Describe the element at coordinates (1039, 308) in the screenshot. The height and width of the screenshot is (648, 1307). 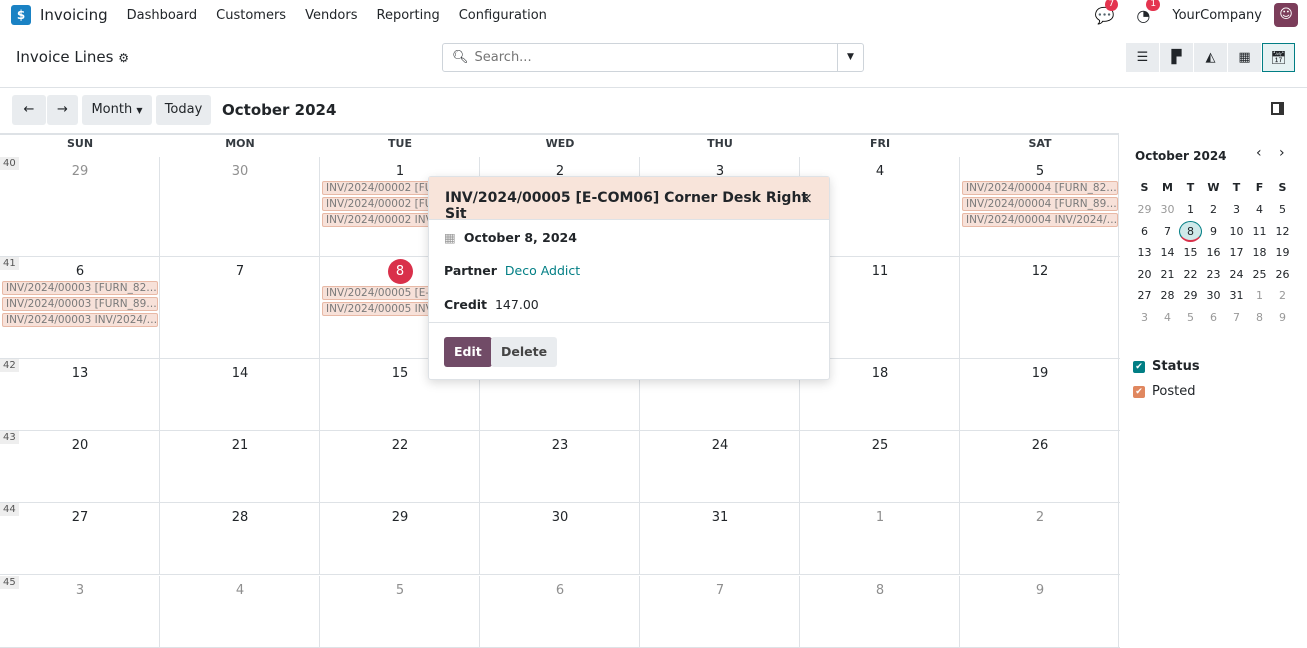
I see `day-cell: 12` at that location.